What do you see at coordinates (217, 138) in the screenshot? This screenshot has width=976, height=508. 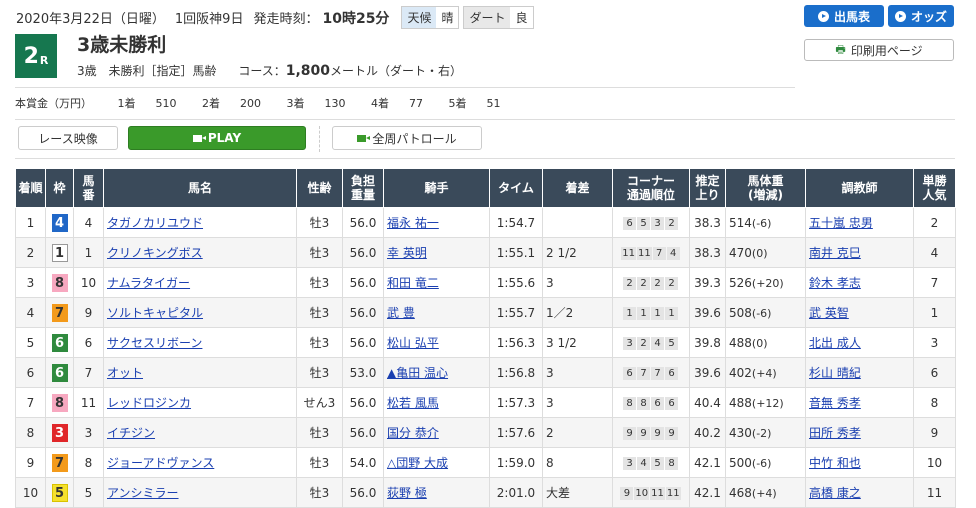 I see `play-button: PLAY` at bounding box center [217, 138].